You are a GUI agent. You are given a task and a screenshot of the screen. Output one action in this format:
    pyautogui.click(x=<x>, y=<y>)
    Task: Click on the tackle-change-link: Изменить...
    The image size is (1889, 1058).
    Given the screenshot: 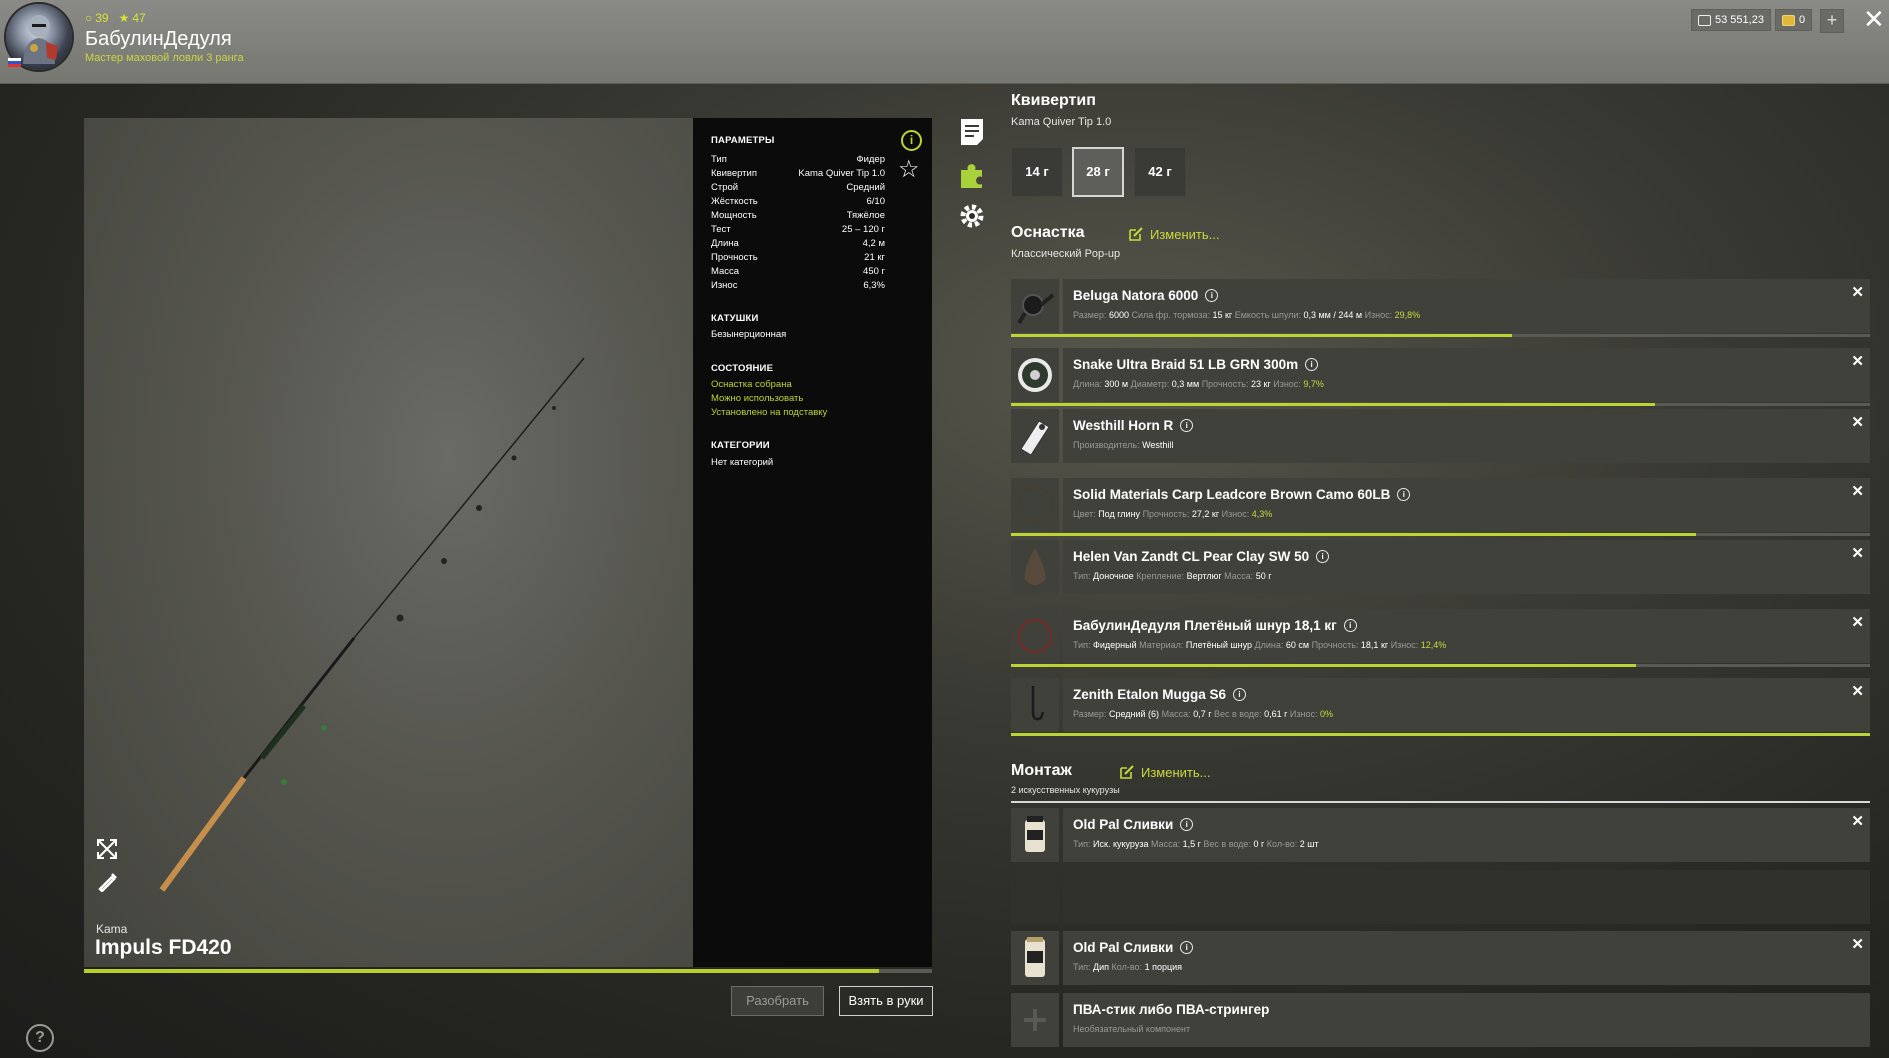 What is the action you would take?
    pyautogui.click(x=1173, y=234)
    